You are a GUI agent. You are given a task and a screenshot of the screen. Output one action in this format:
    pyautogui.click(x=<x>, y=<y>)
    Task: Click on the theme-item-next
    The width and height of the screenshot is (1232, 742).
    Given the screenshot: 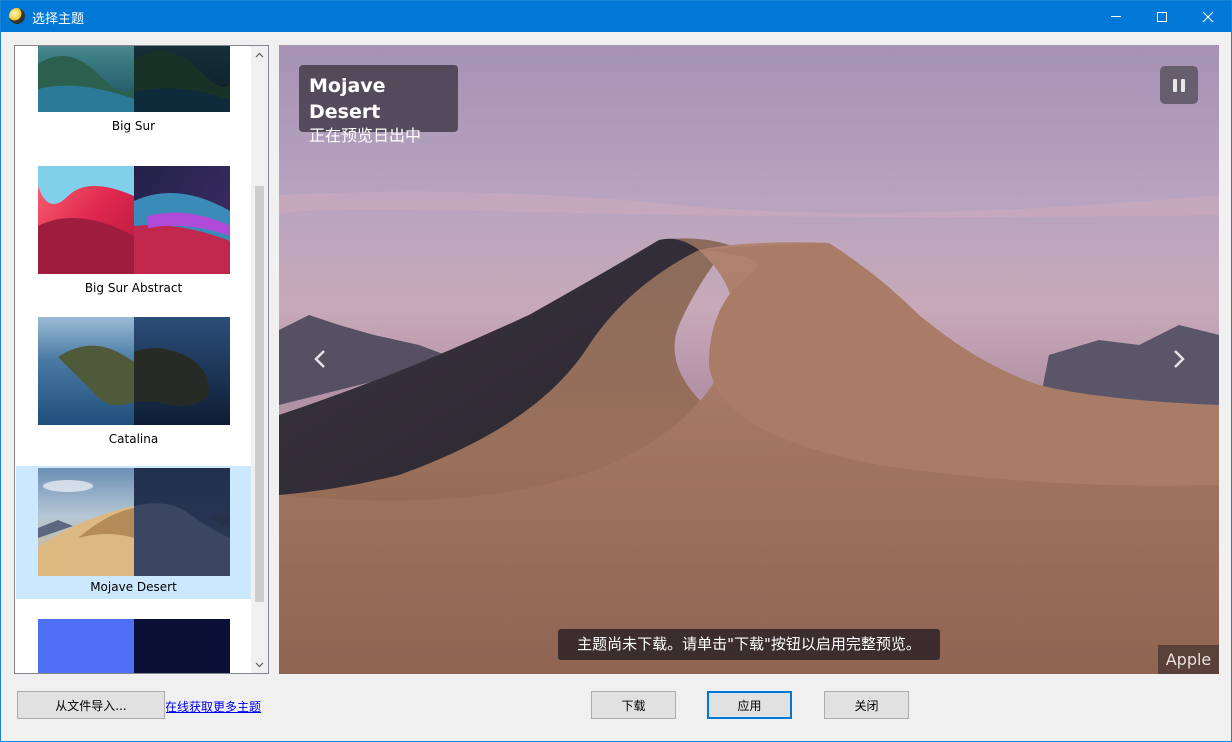 What is the action you would take?
    pyautogui.click(x=133, y=637)
    